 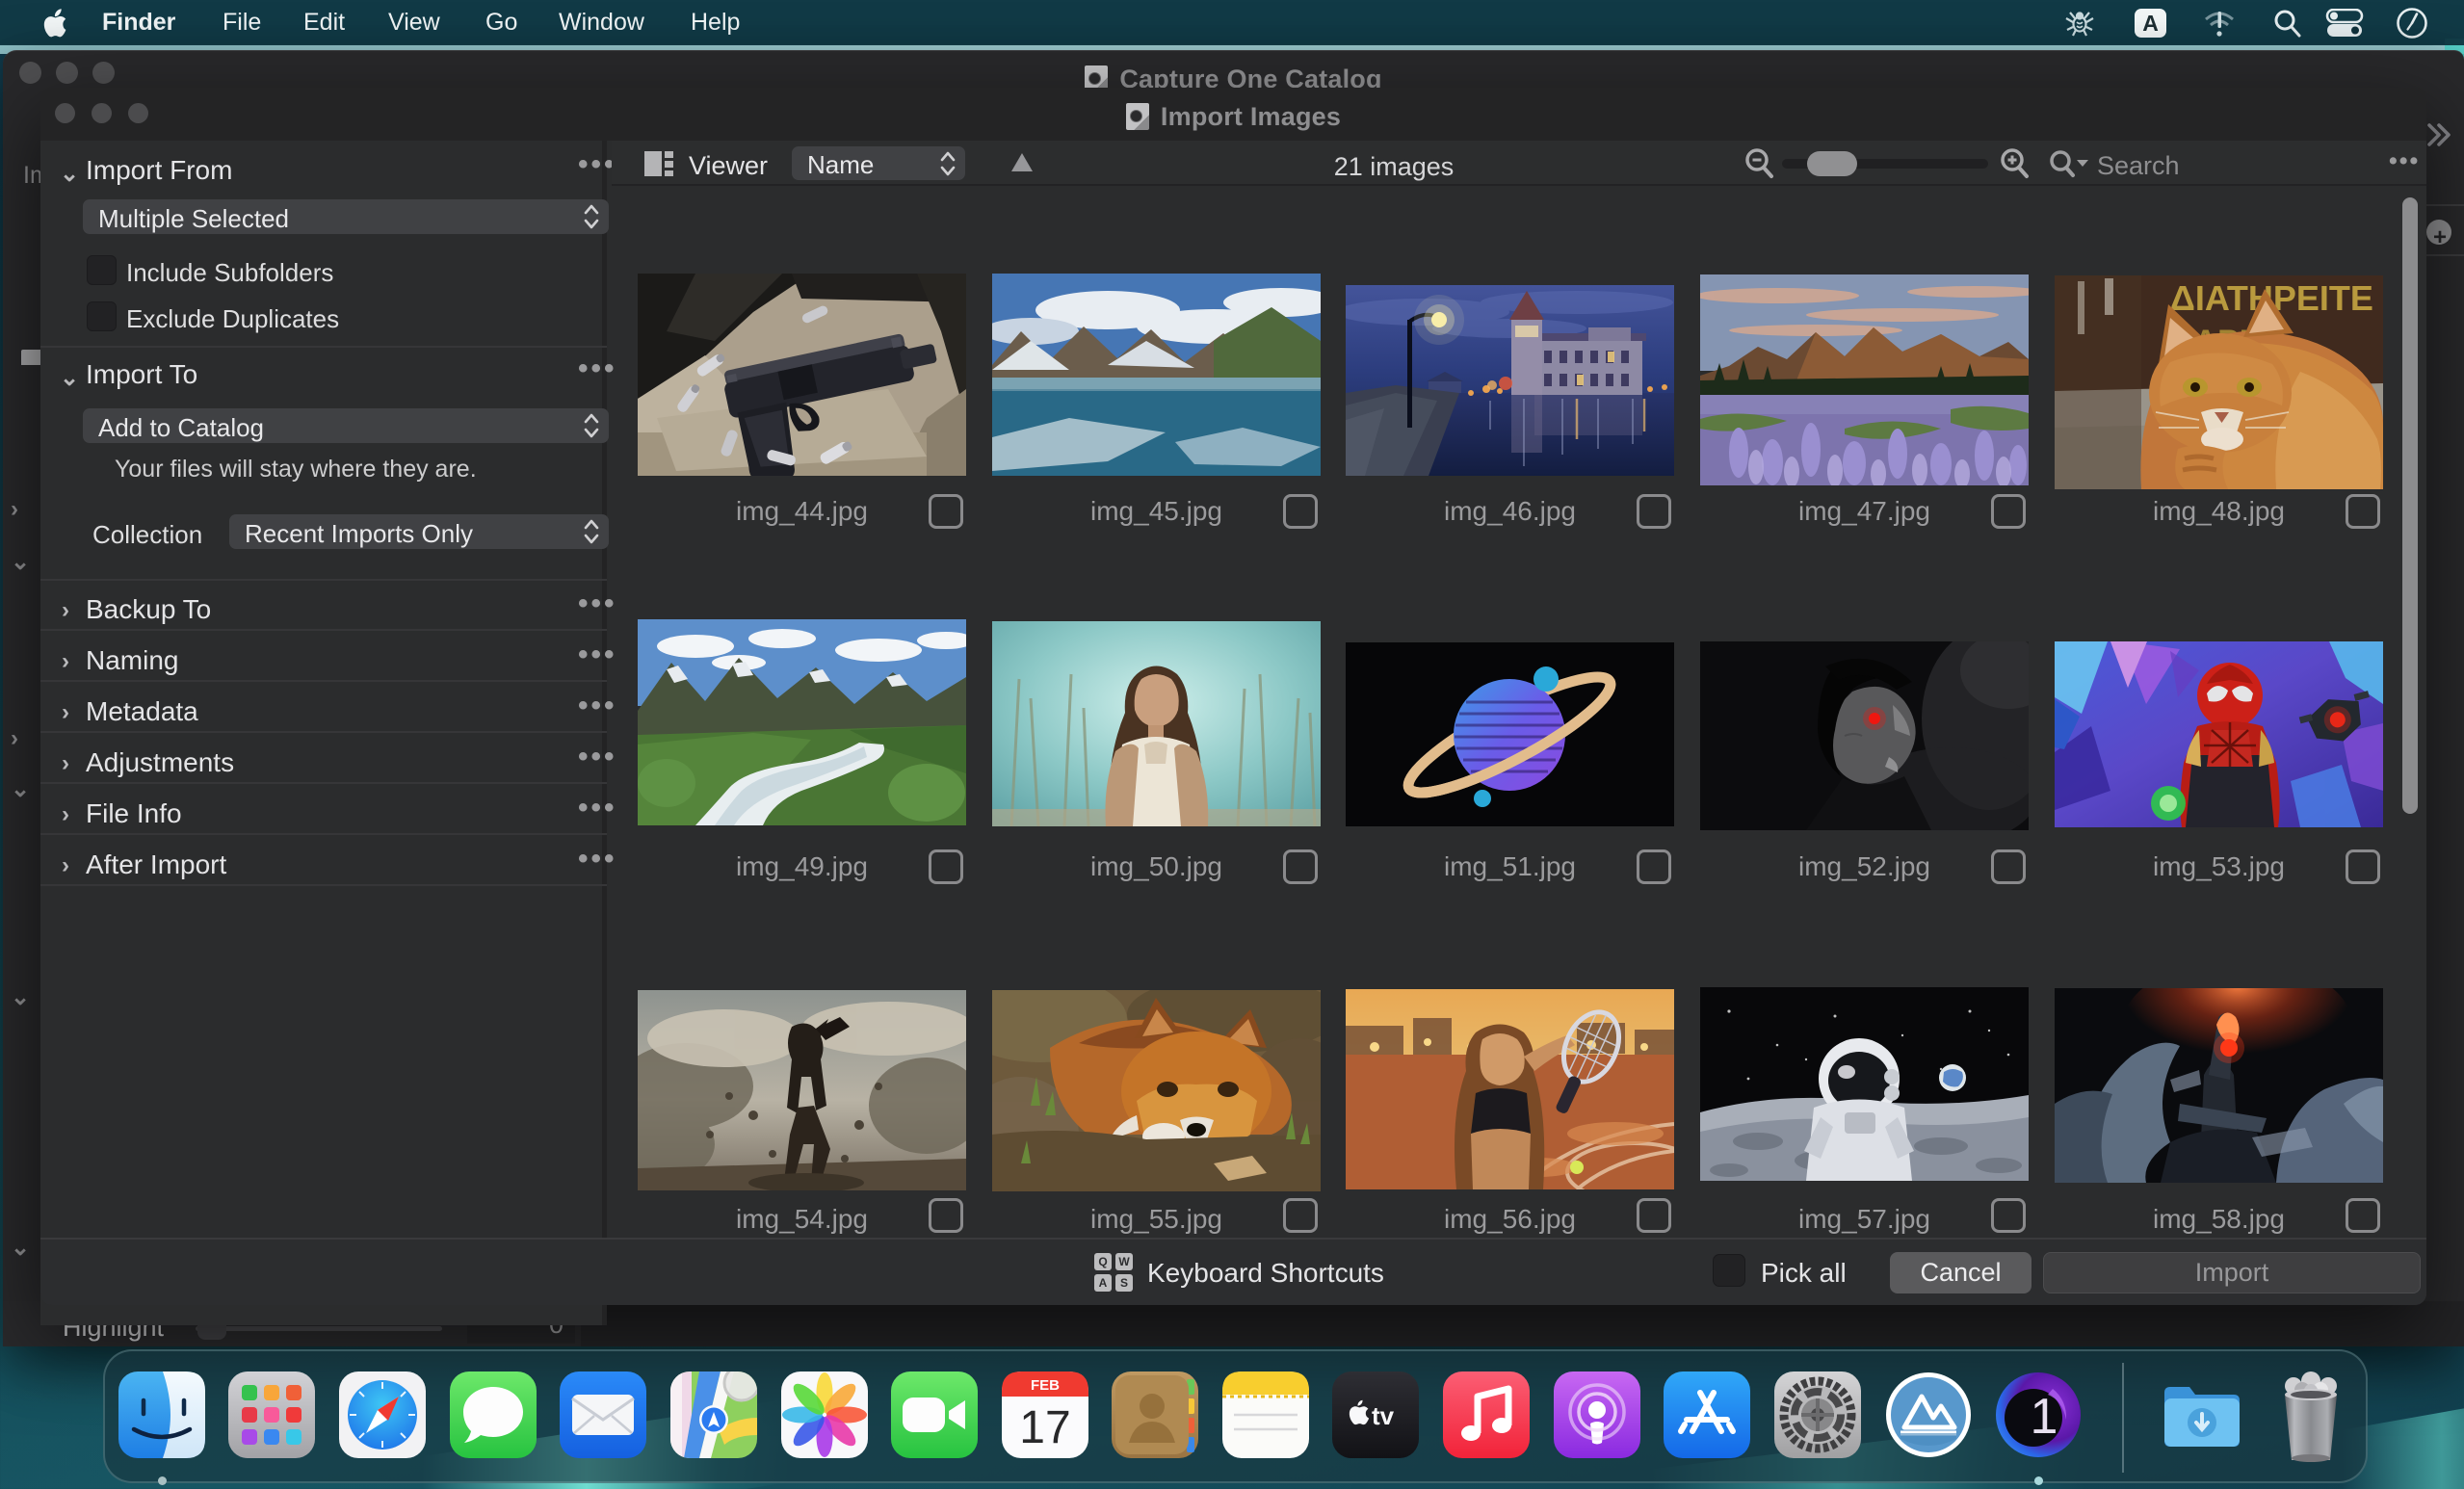 What do you see at coordinates (2045, 1417) in the screenshot?
I see `svg-text: 1` at bounding box center [2045, 1417].